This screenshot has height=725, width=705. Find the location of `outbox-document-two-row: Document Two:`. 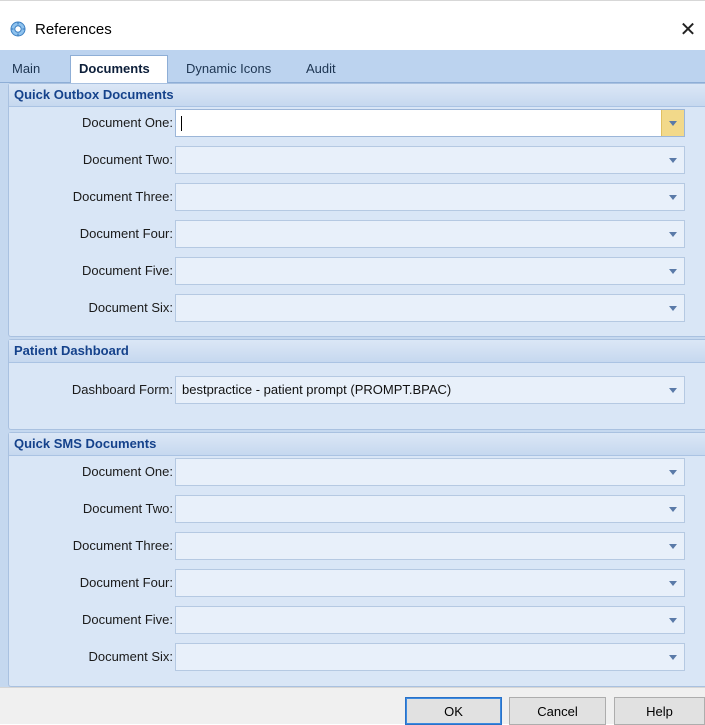

outbox-document-two-row: Document Two: is located at coordinates (357, 161).